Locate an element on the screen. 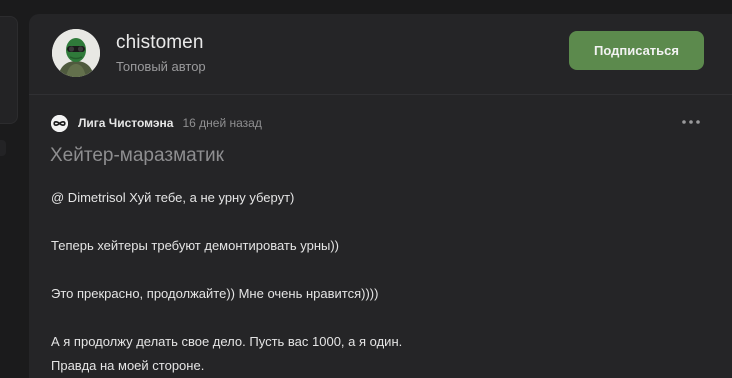 Image resolution: width=732 pixels, height=378 pixels. community-name: Лига Чистомэна is located at coordinates (125, 123).